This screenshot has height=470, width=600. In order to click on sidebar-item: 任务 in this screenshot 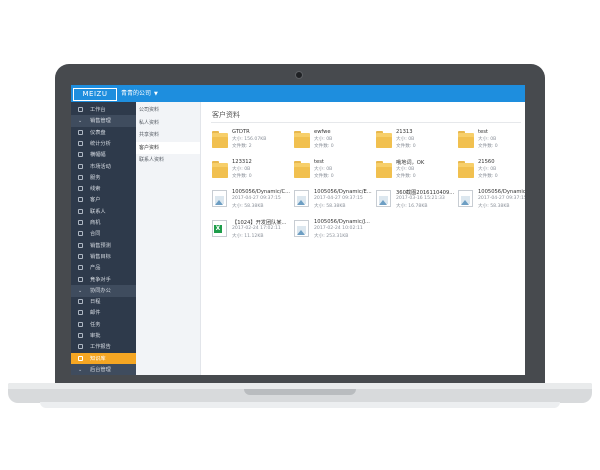, I will do `click(103, 325)`.